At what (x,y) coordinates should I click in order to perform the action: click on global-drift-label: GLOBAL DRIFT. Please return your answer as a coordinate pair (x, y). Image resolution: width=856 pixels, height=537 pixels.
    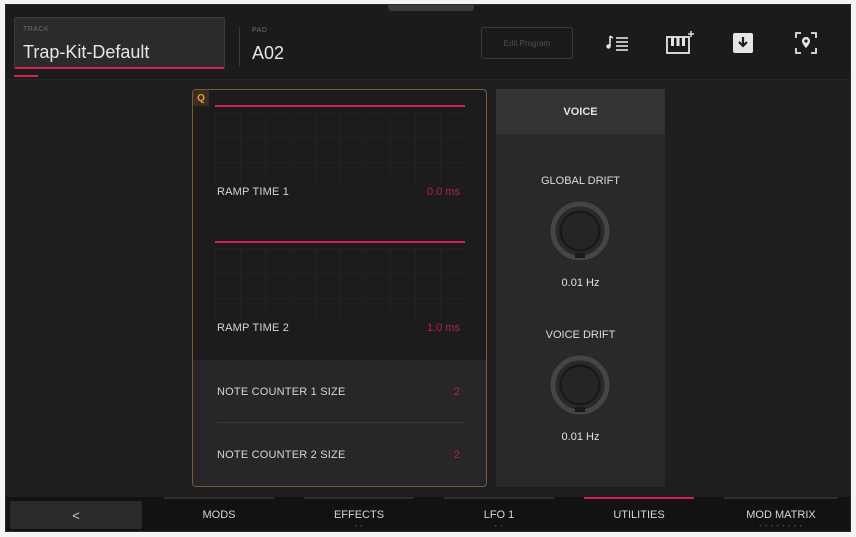
    Looking at the image, I should click on (580, 181).